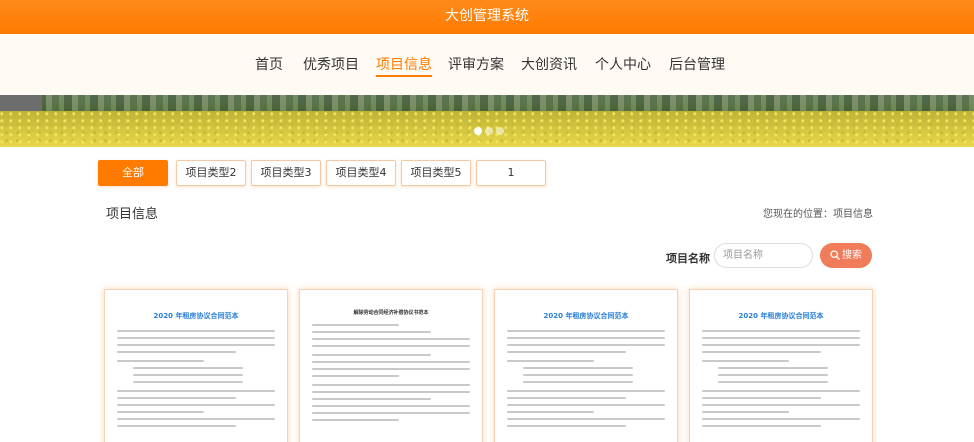 The width and height of the screenshot is (974, 442). Describe the element at coordinates (487, 103) in the screenshot. I see `banner-trees` at that location.